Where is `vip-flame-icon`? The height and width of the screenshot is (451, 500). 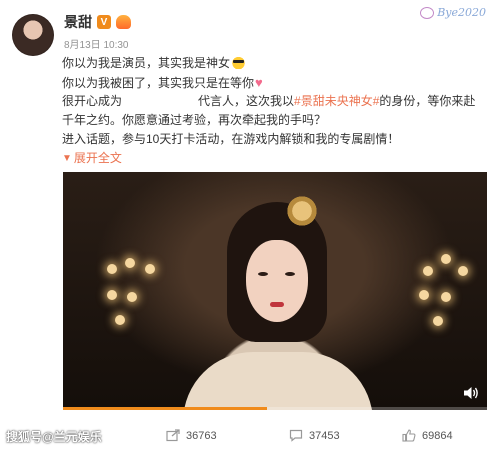 vip-flame-icon is located at coordinates (123, 22).